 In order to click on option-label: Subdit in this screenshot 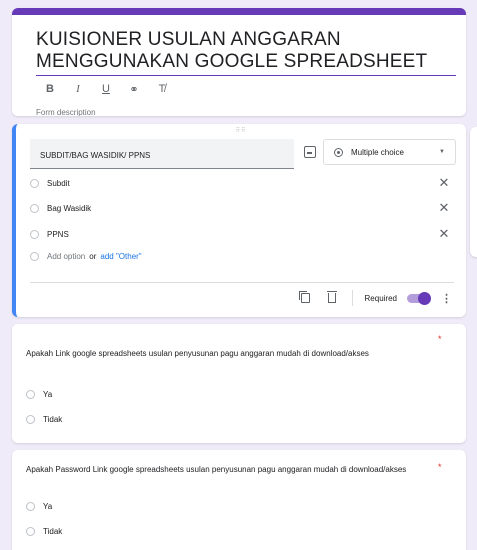, I will do `click(242, 183)`.